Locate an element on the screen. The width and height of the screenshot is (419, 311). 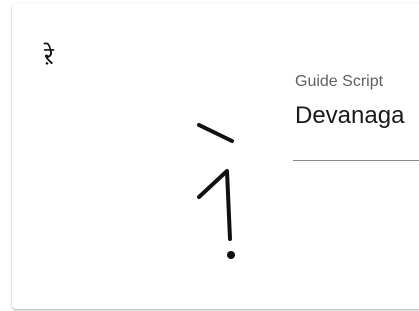
guide-script-select: Devanaga is located at coordinates (349, 116).